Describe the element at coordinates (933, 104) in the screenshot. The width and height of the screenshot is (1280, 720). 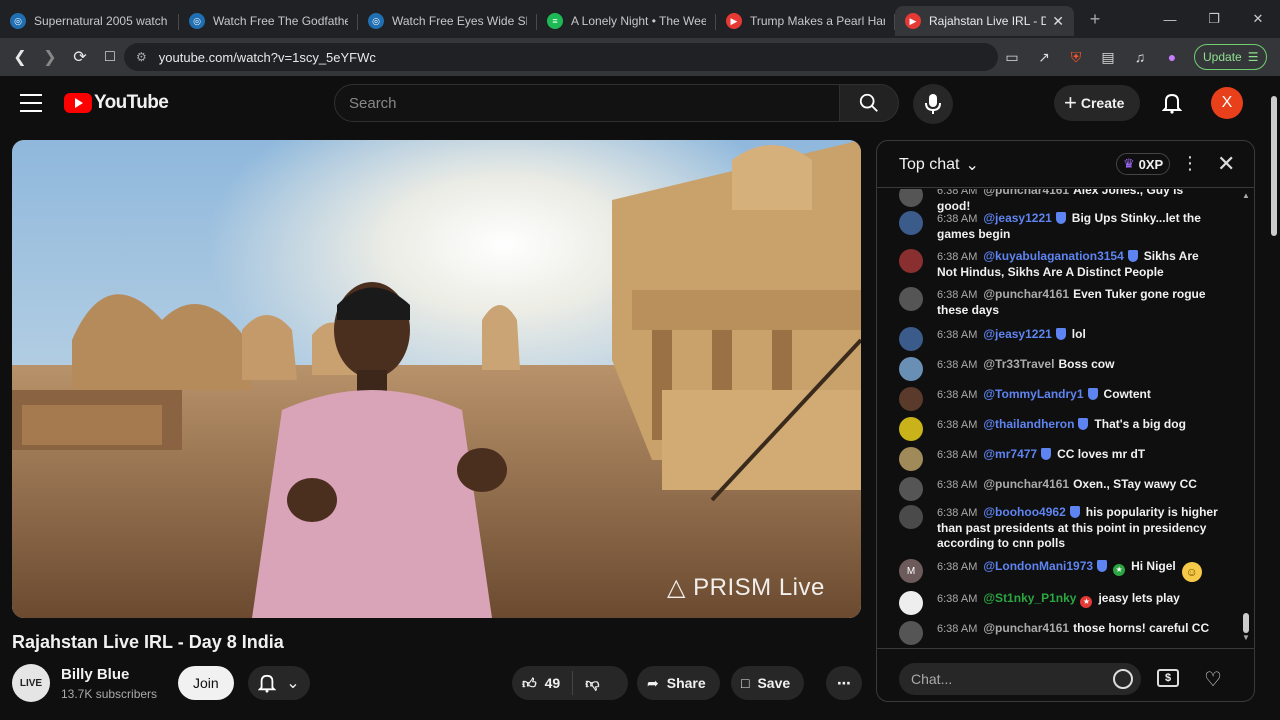
I see `voice-search-button` at that location.